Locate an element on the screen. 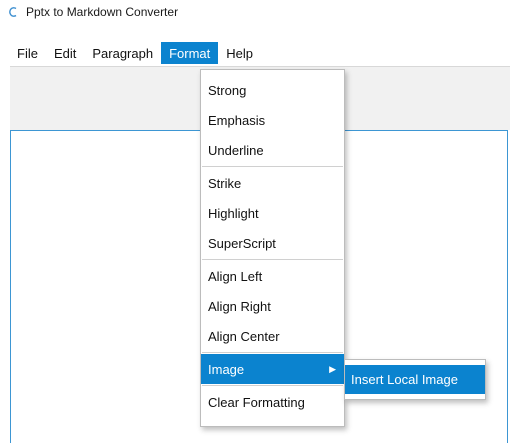  menu-item-insert-local-image: Insert Local Image is located at coordinates (415, 379).